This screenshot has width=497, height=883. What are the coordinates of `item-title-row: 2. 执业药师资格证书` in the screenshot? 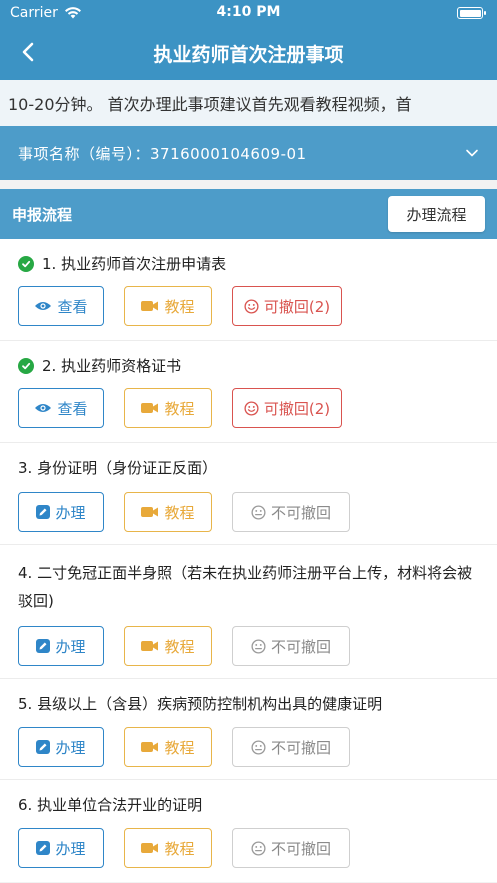 It's located at (248, 366).